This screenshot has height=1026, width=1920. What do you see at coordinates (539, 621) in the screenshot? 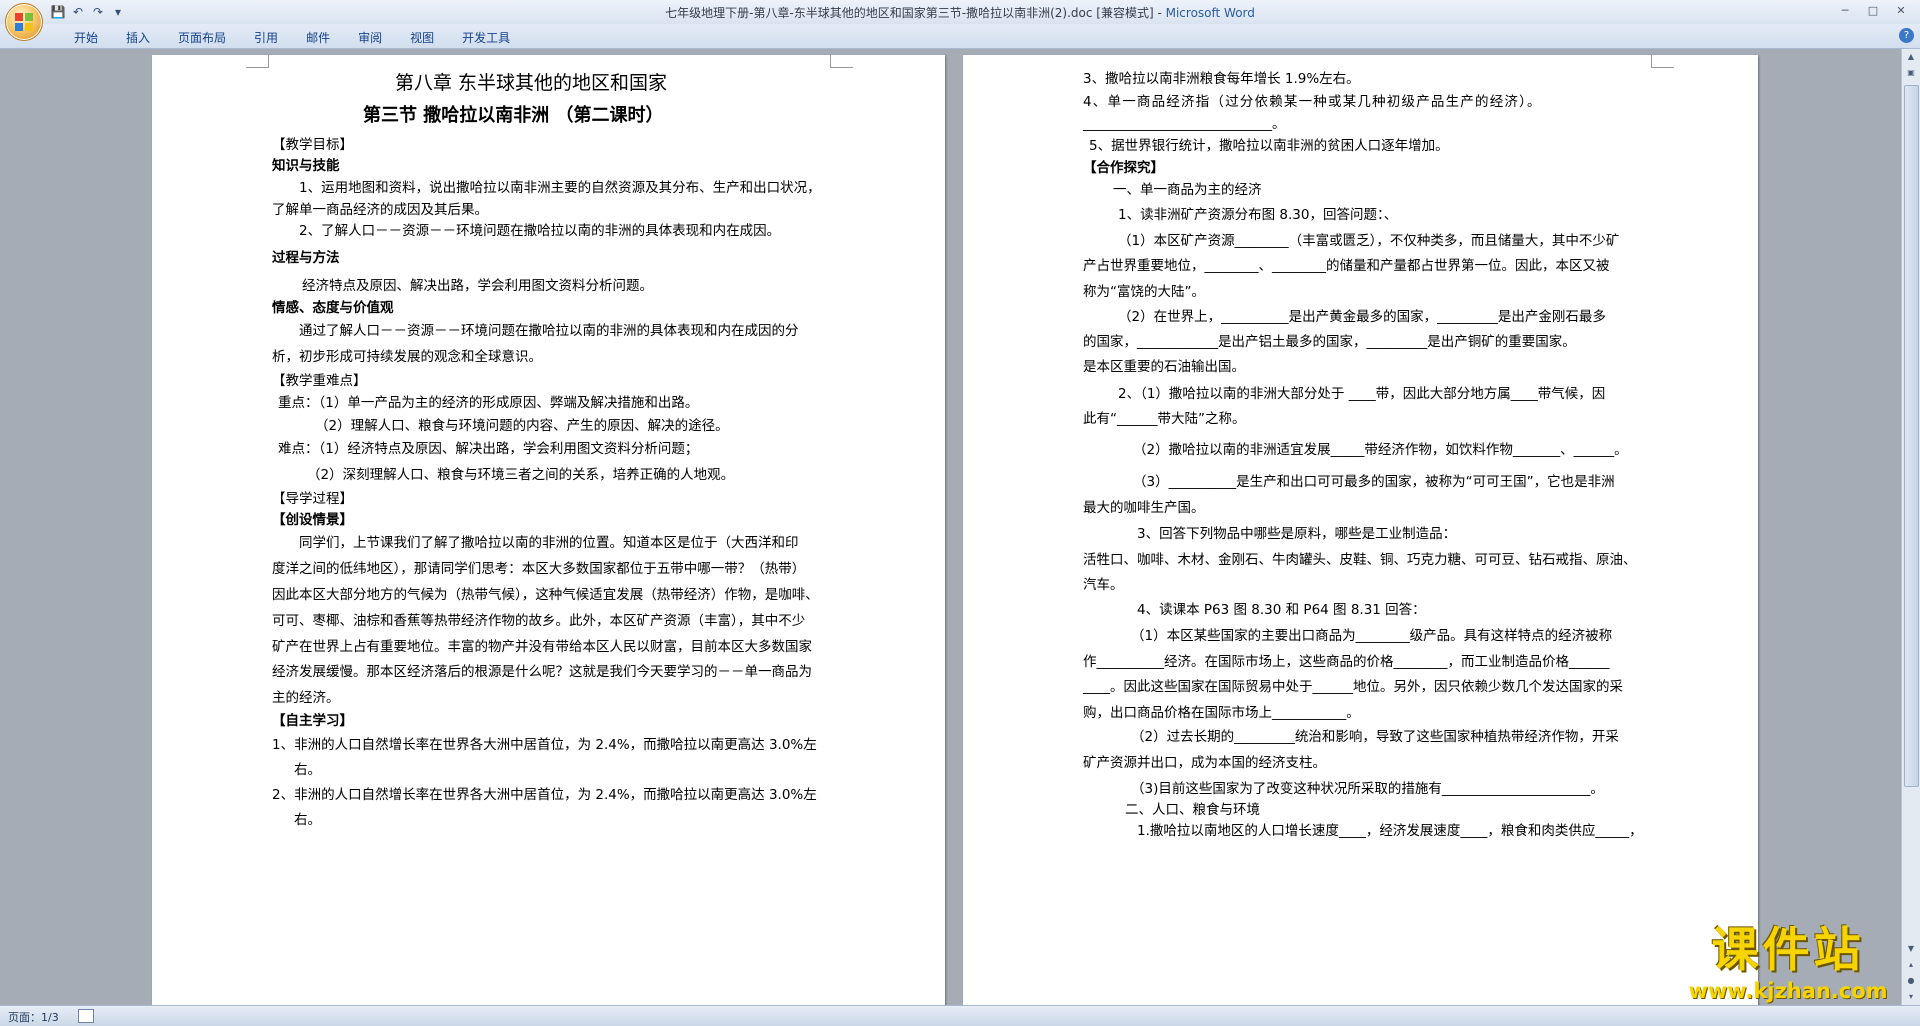
I see `text-line: 可可、枣椰、油棕和香蕉等热带经济作物的故乡。此外，本区矿产资源（丰富），其中不少` at bounding box center [539, 621].